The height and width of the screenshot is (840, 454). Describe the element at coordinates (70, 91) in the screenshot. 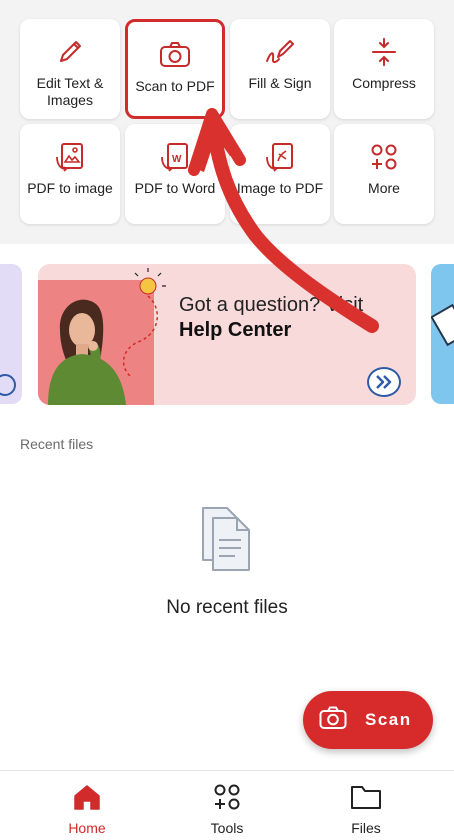

I see `tool-label: Edit Text & Images` at that location.